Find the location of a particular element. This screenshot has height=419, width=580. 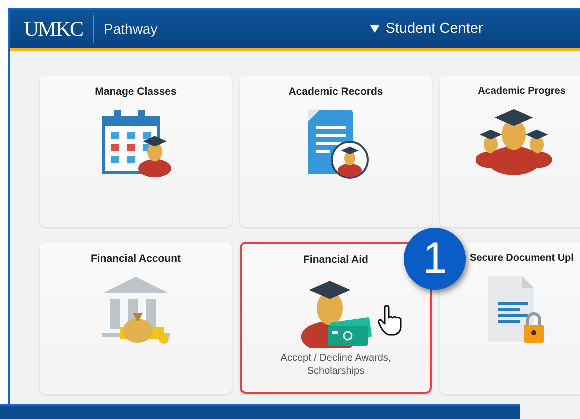

navigation-tile: Academic Progres is located at coordinates (510, 151).